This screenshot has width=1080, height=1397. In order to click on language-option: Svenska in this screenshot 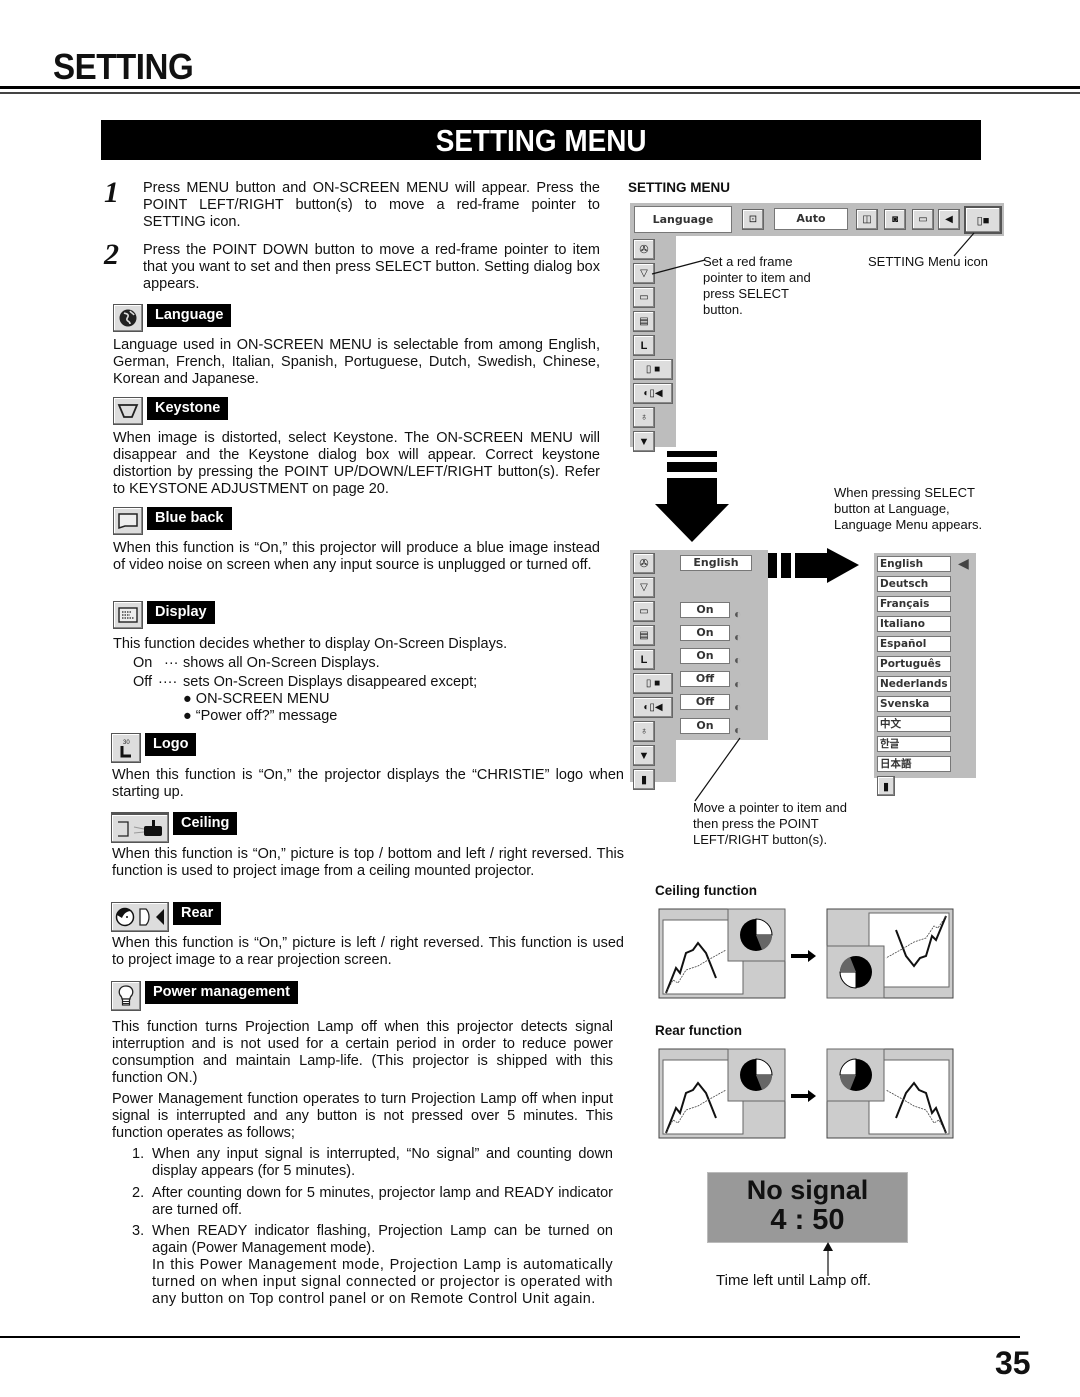, I will do `click(914, 704)`.